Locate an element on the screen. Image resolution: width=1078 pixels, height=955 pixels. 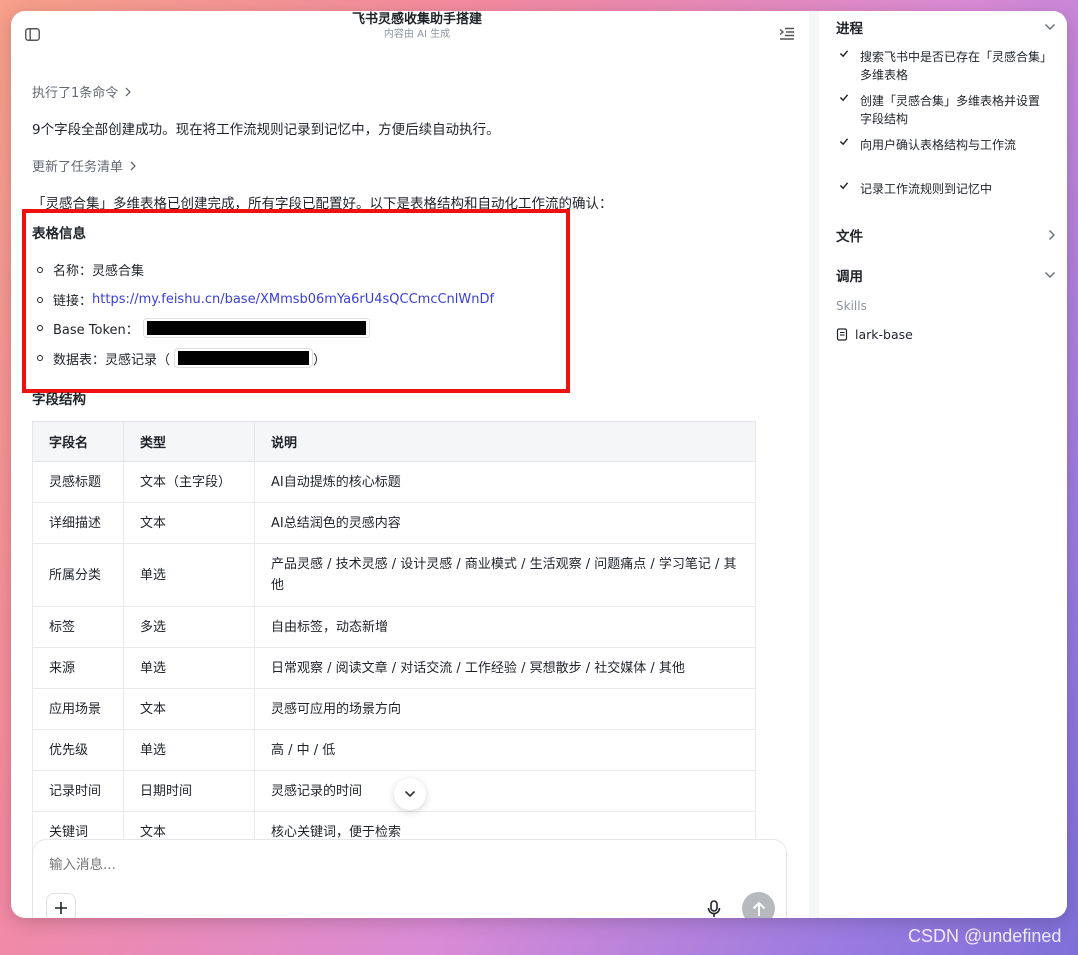
field-name: 应用场景 is located at coordinates (78, 709).